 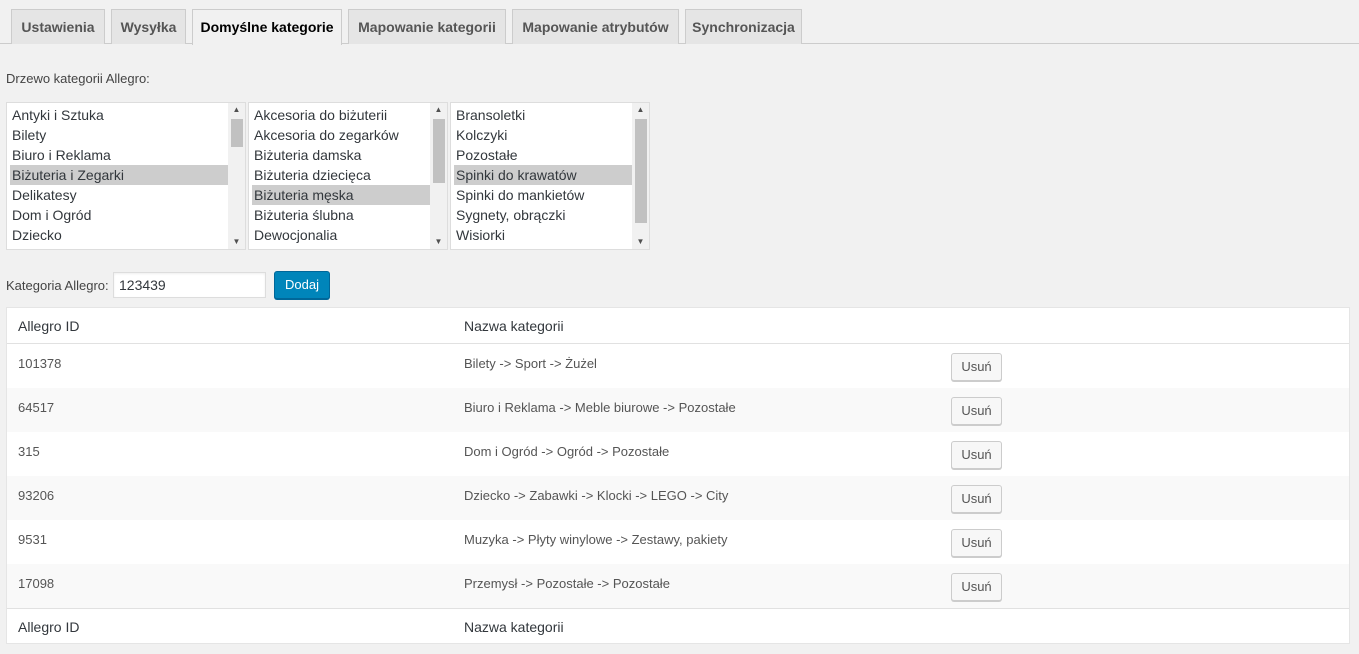 What do you see at coordinates (543, 155) in the screenshot?
I see `category-option: Pozostałe` at bounding box center [543, 155].